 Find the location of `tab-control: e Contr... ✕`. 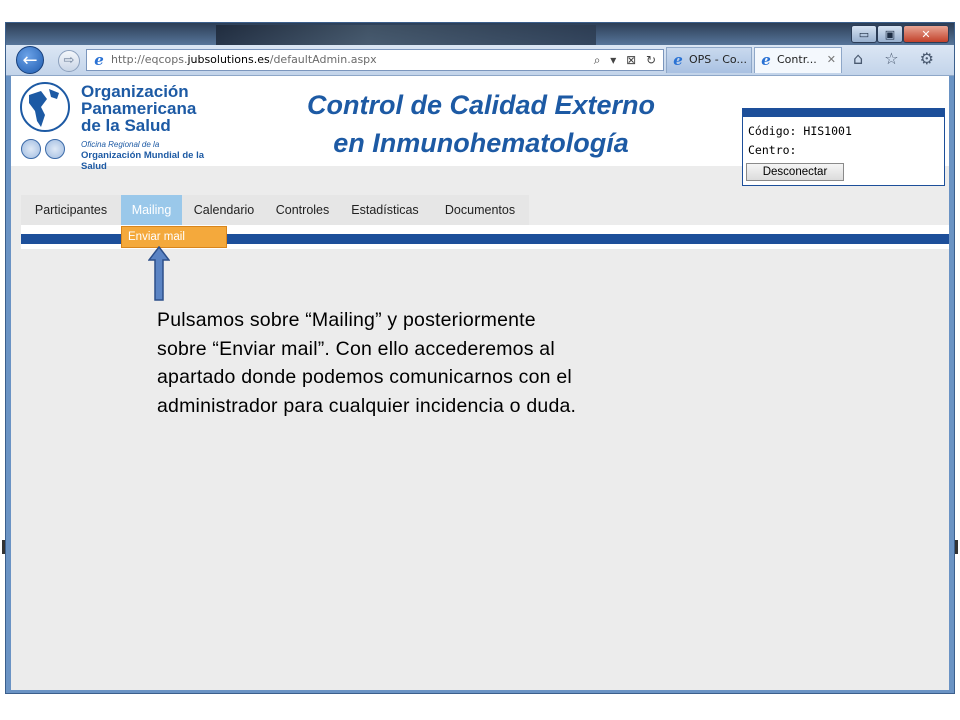

tab-control: e Contr... ✕ is located at coordinates (798, 60).